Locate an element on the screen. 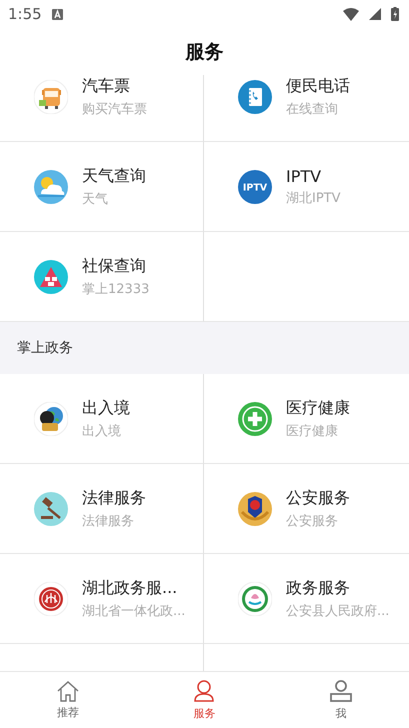 The image size is (409, 728). service-title: 便民电话 is located at coordinates (318, 86).